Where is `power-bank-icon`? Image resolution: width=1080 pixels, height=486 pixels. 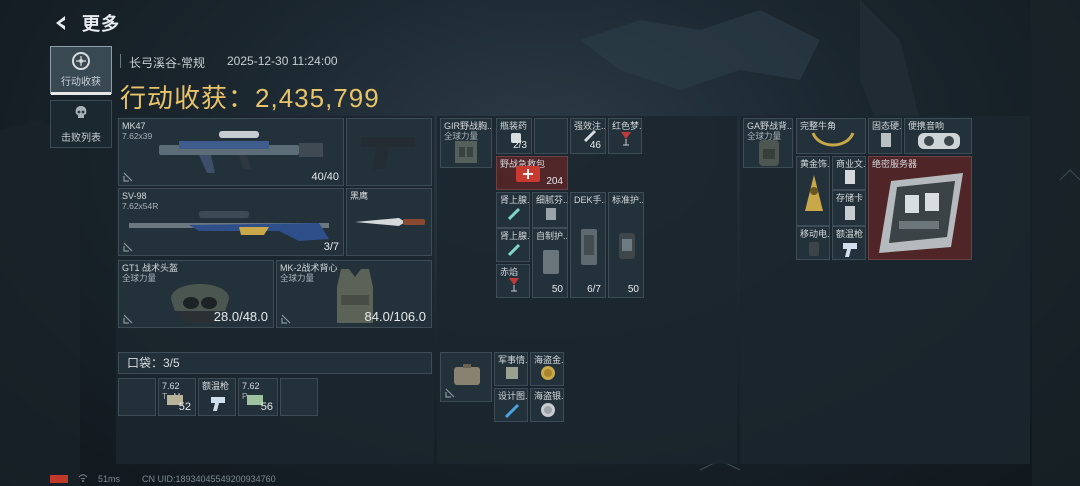 power-bank-icon is located at coordinates (814, 249).